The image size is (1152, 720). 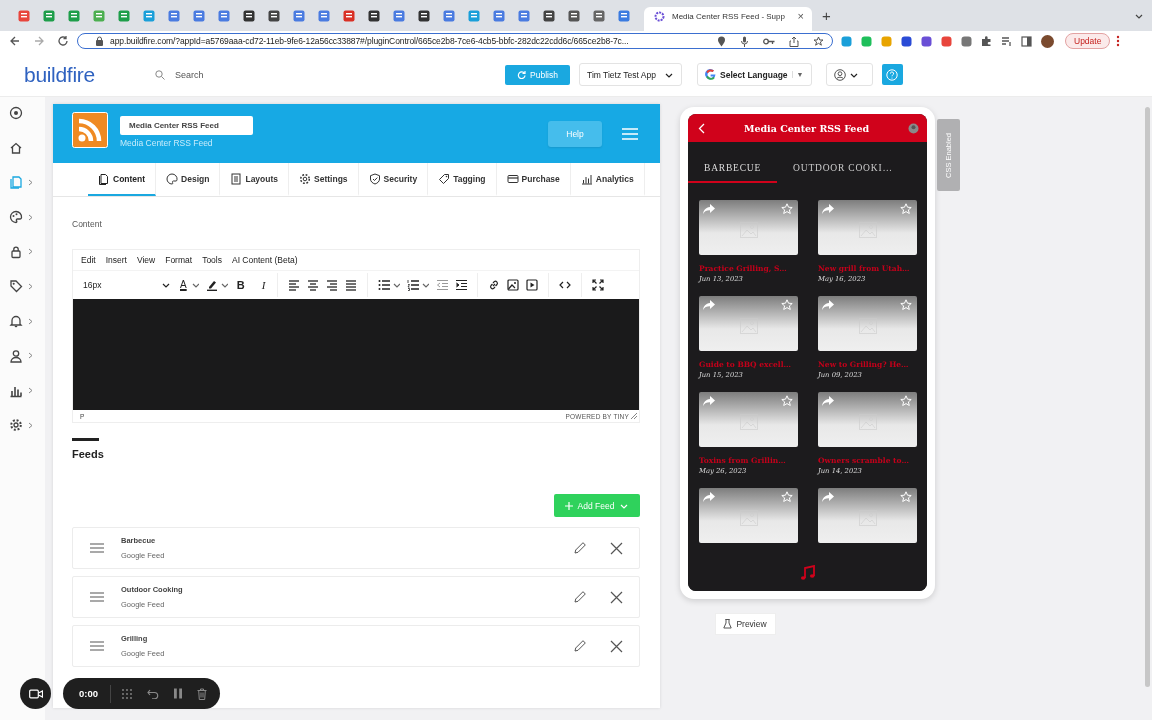 What do you see at coordinates (1118, 41) in the screenshot?
I see `more-menu-icon` at bounding box center [1118, 41].